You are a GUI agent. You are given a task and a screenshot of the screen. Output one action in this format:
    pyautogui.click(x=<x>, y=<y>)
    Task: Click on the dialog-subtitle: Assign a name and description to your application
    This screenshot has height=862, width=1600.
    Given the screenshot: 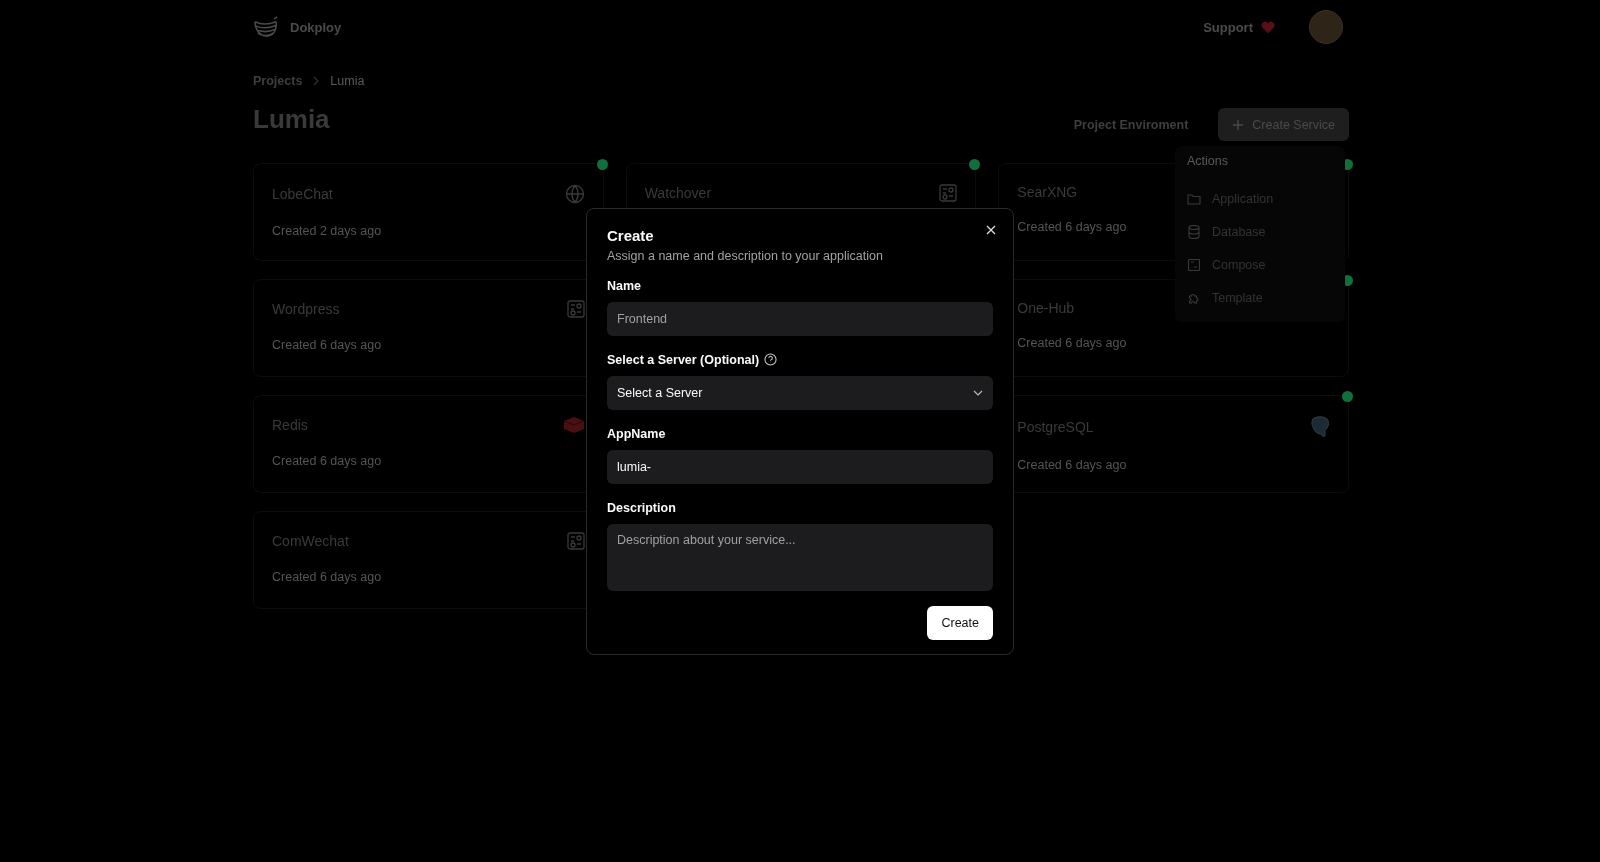 What is the action you would take?
    pyautogui.click(x=745, y=256)
    